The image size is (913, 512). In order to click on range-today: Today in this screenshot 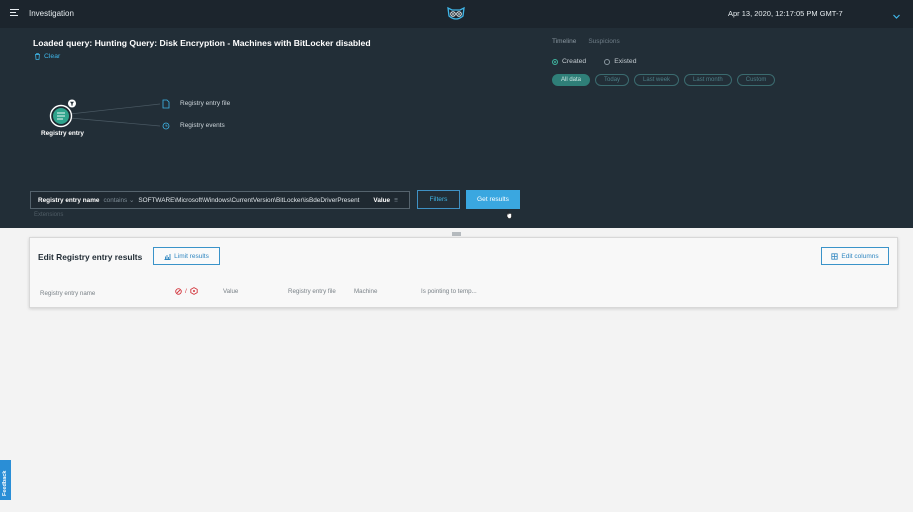, I will do `click(612, 80)`.